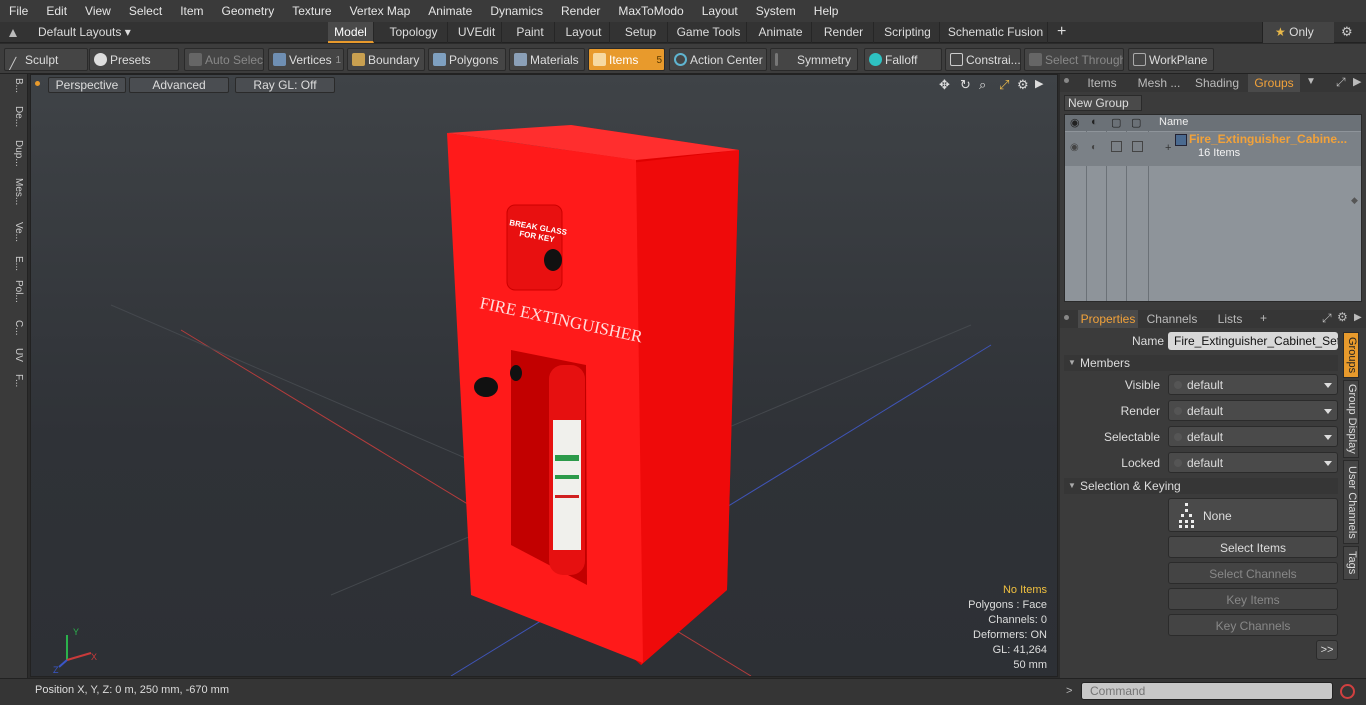 The width and height of the screenshot is (1366, 705). Describe the element at coordinates (380, 11) in the screenshot. I see `menu-vertex-map: Vertex Map` at that location.